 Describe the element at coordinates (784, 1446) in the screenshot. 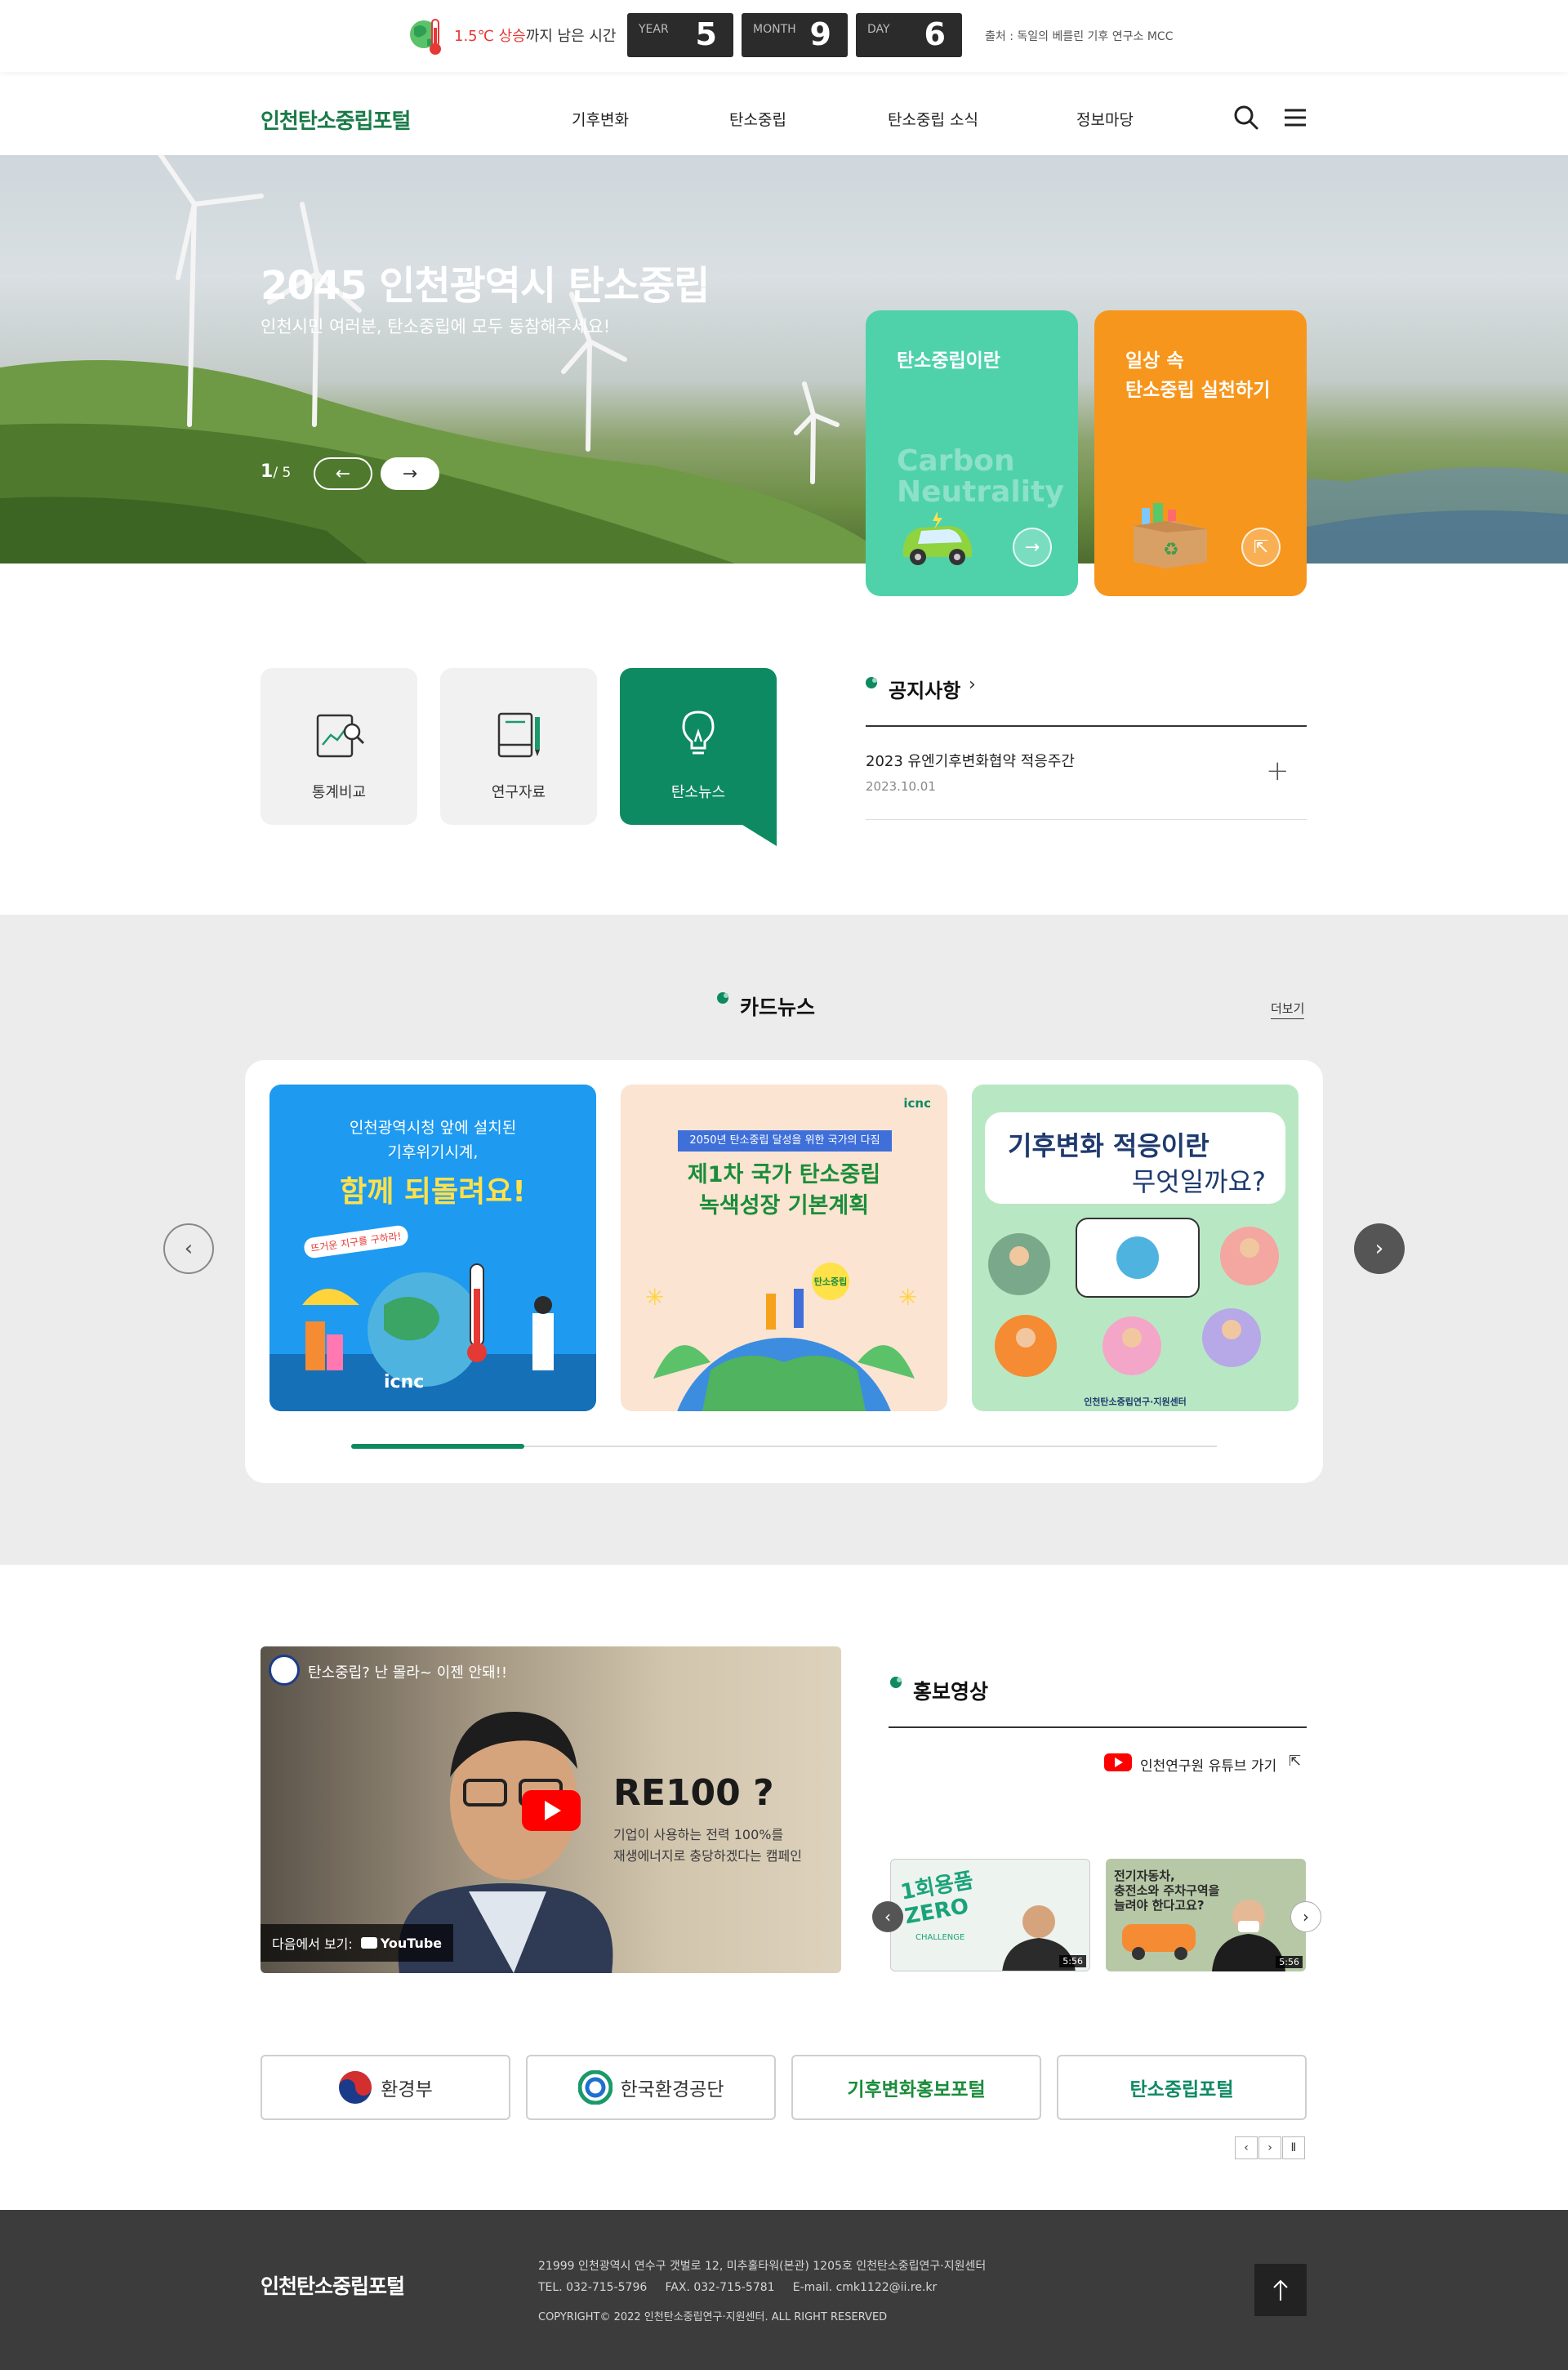

I see `card-news-progress-track` at that location.